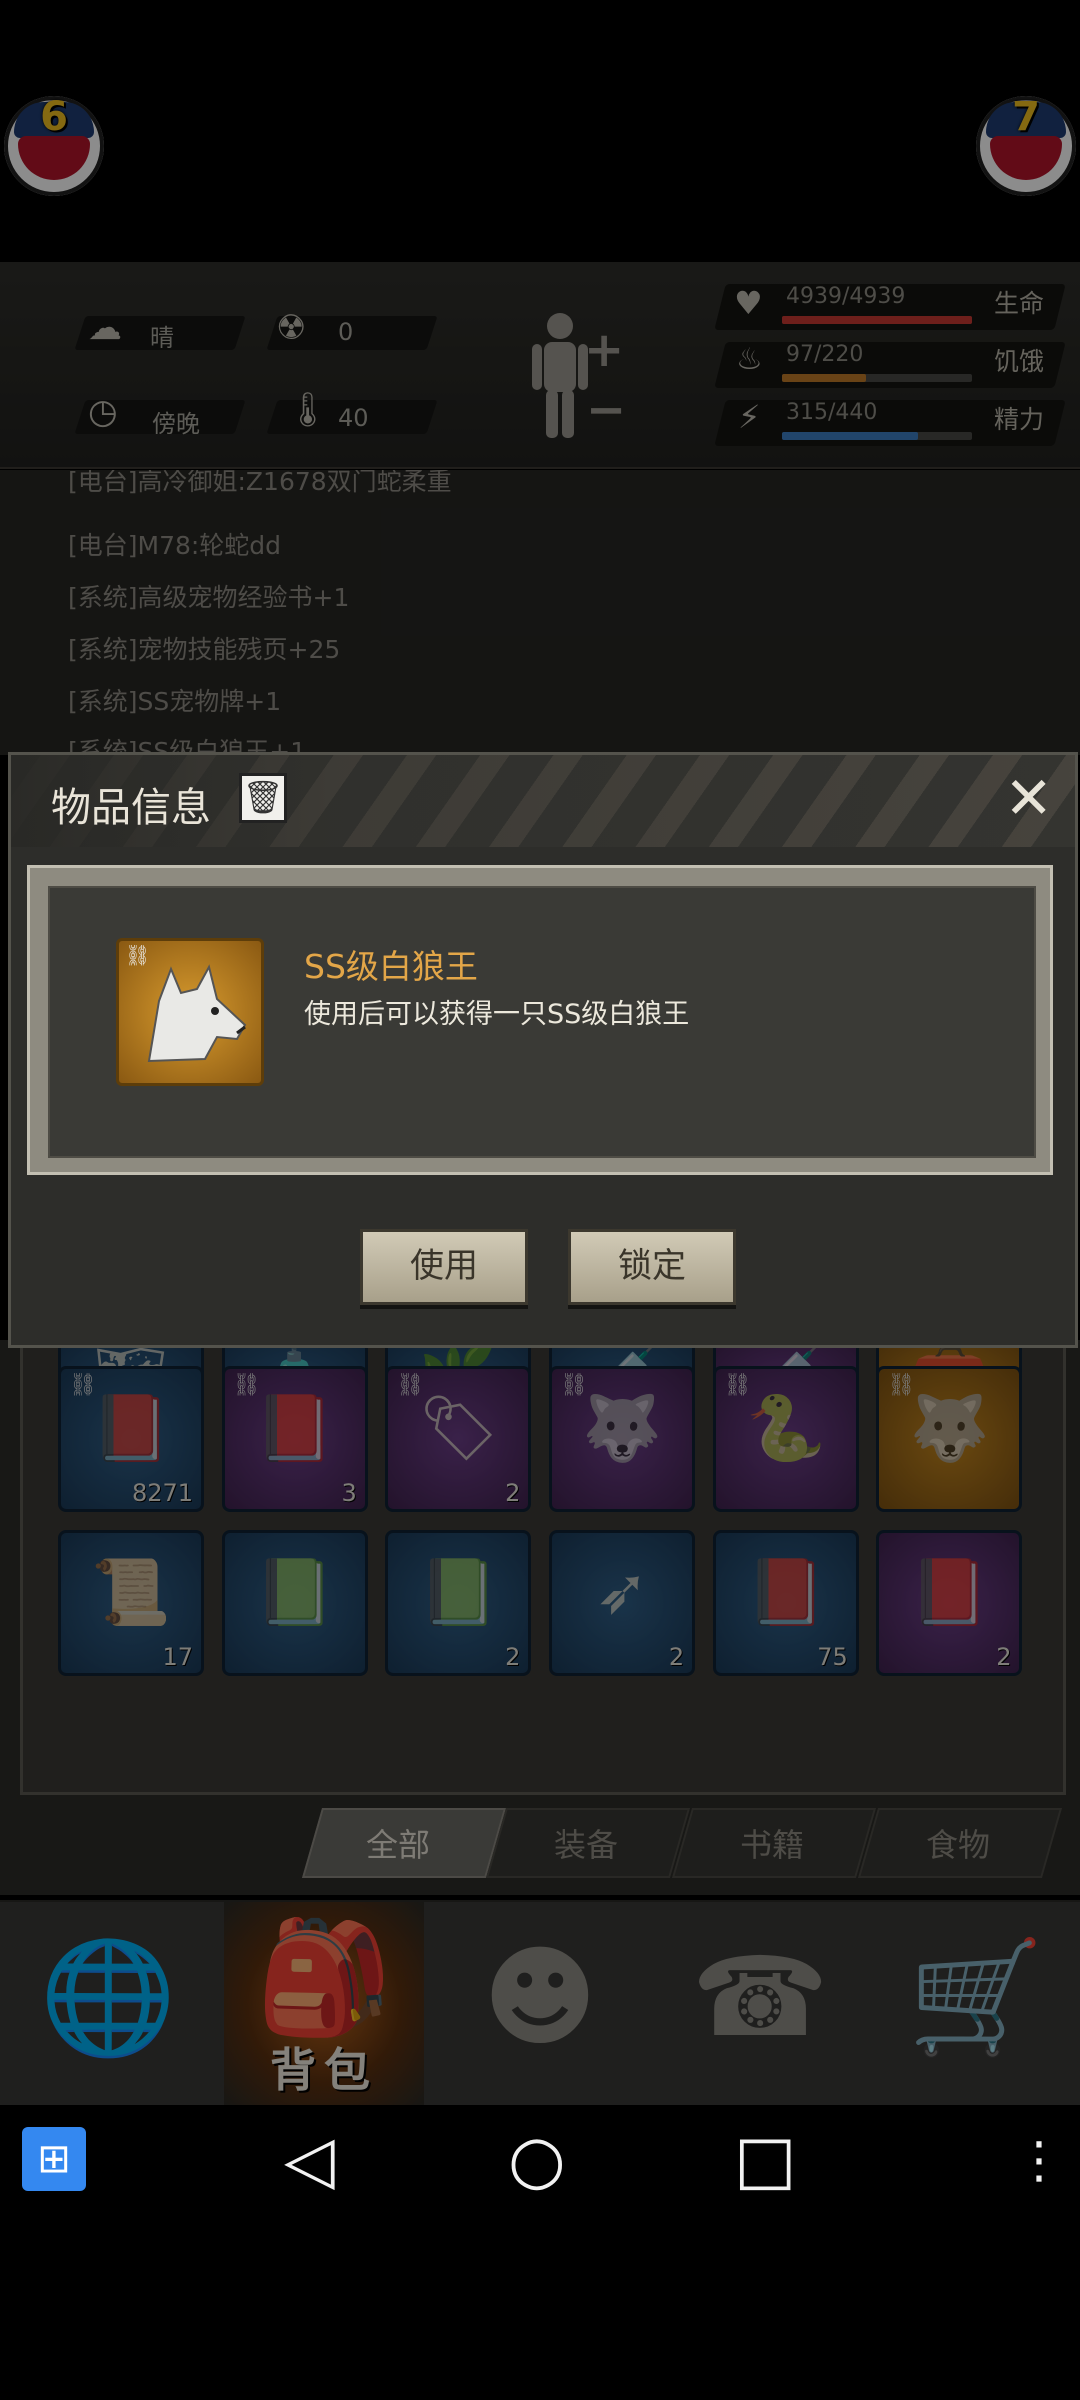  What do you see at coordinates (309, 2160) in the screenshot?
I see `back-icon: ◁` at bounding box center [309, 2160].